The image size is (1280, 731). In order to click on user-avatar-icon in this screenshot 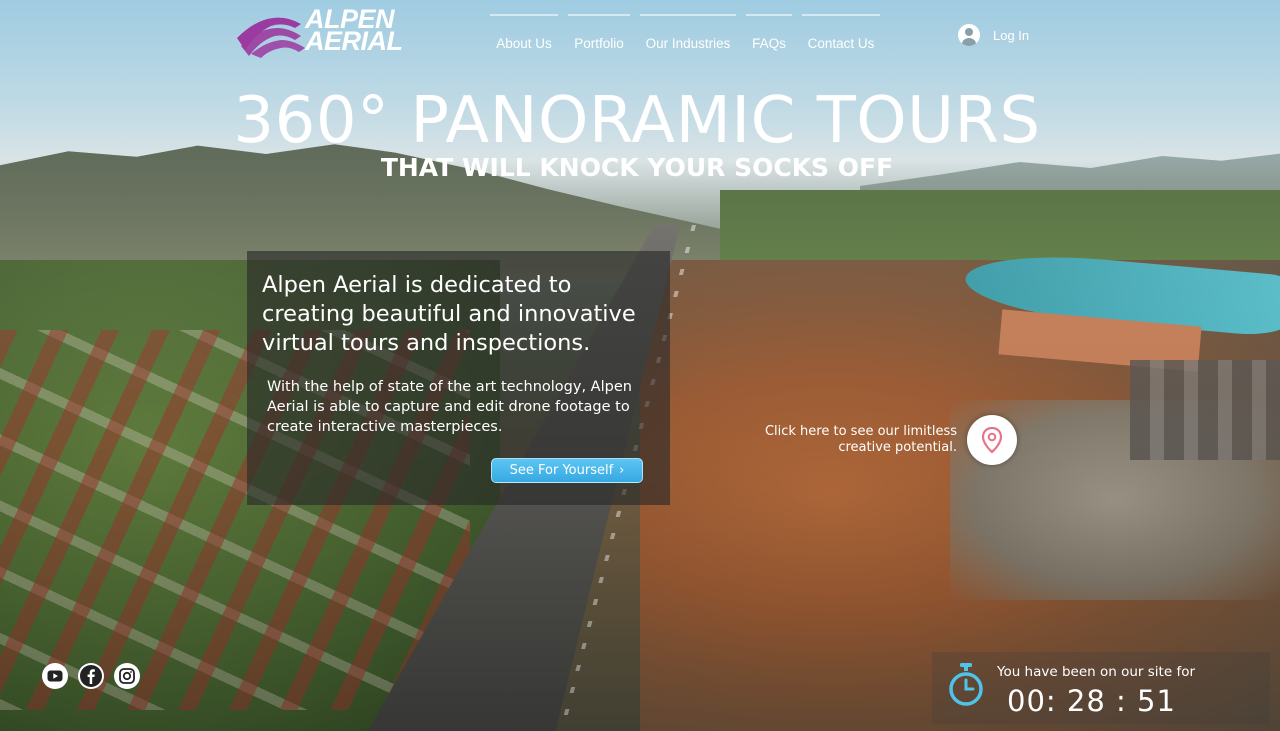, I will do `click(969, 35)`.